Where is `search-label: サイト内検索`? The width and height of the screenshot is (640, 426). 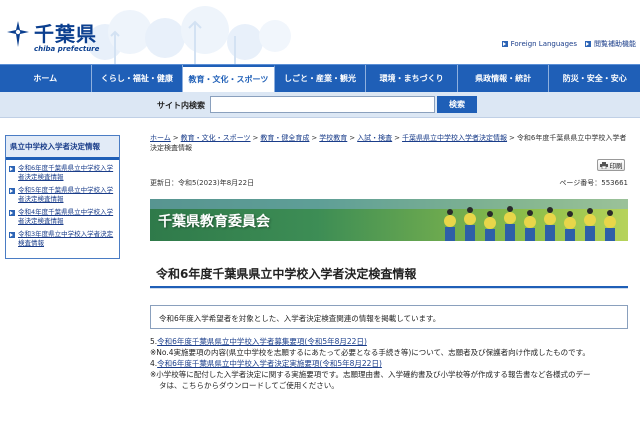
search-label: サイト内検索 is located at coordinates (181, 105).